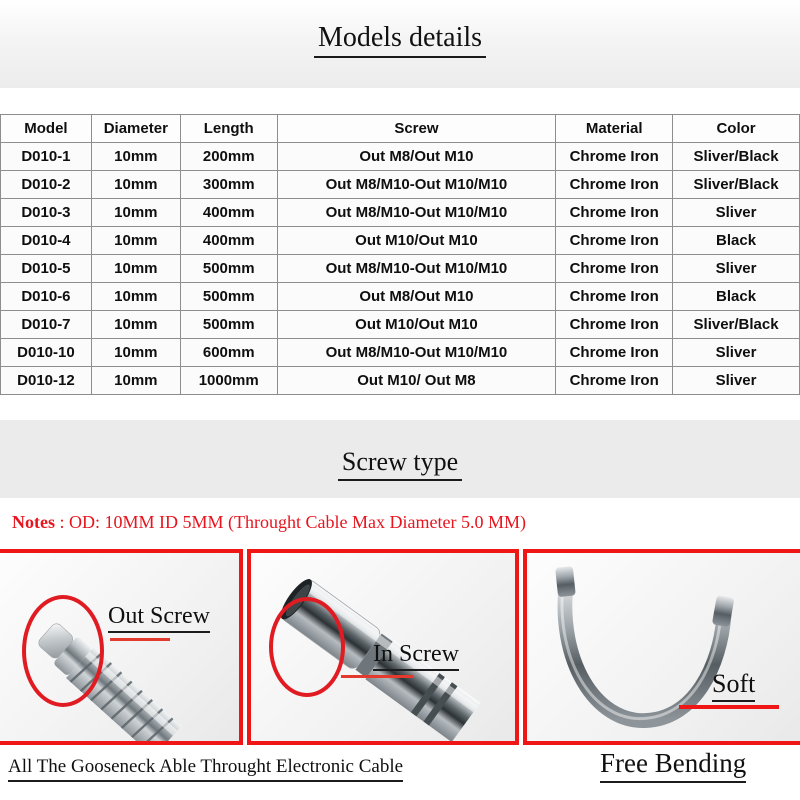 The height and width of the screenshot is (800, 800). I want to click on cell-length: 300mm, so click(228, 184).